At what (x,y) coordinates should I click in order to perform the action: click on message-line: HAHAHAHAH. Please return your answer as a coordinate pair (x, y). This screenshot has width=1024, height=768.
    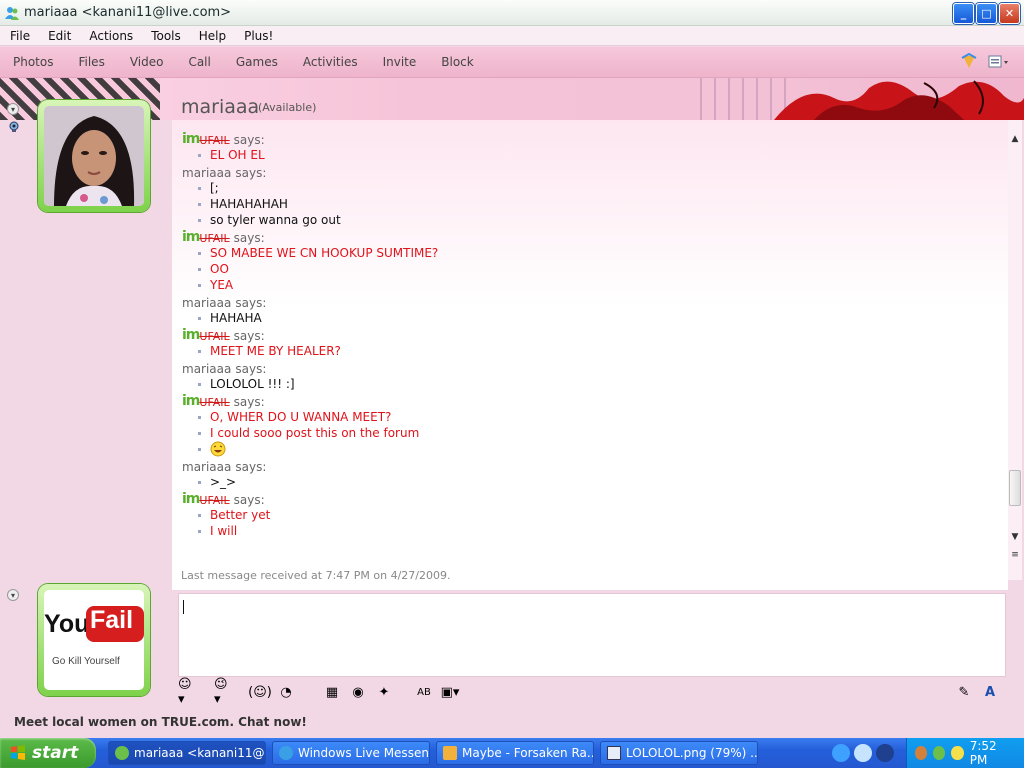
    Looking at the image, I should click on (587, 204).